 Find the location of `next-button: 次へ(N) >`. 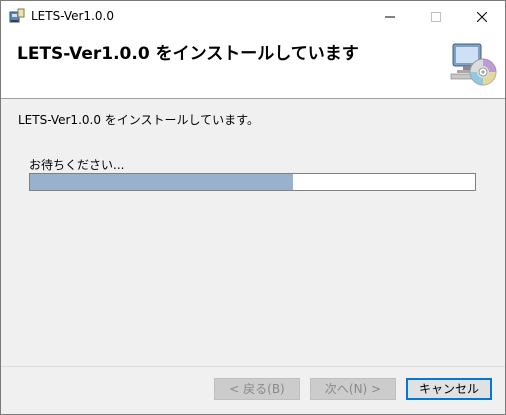

next-button: 次へ(N) > is located at coordinates (353, 389).